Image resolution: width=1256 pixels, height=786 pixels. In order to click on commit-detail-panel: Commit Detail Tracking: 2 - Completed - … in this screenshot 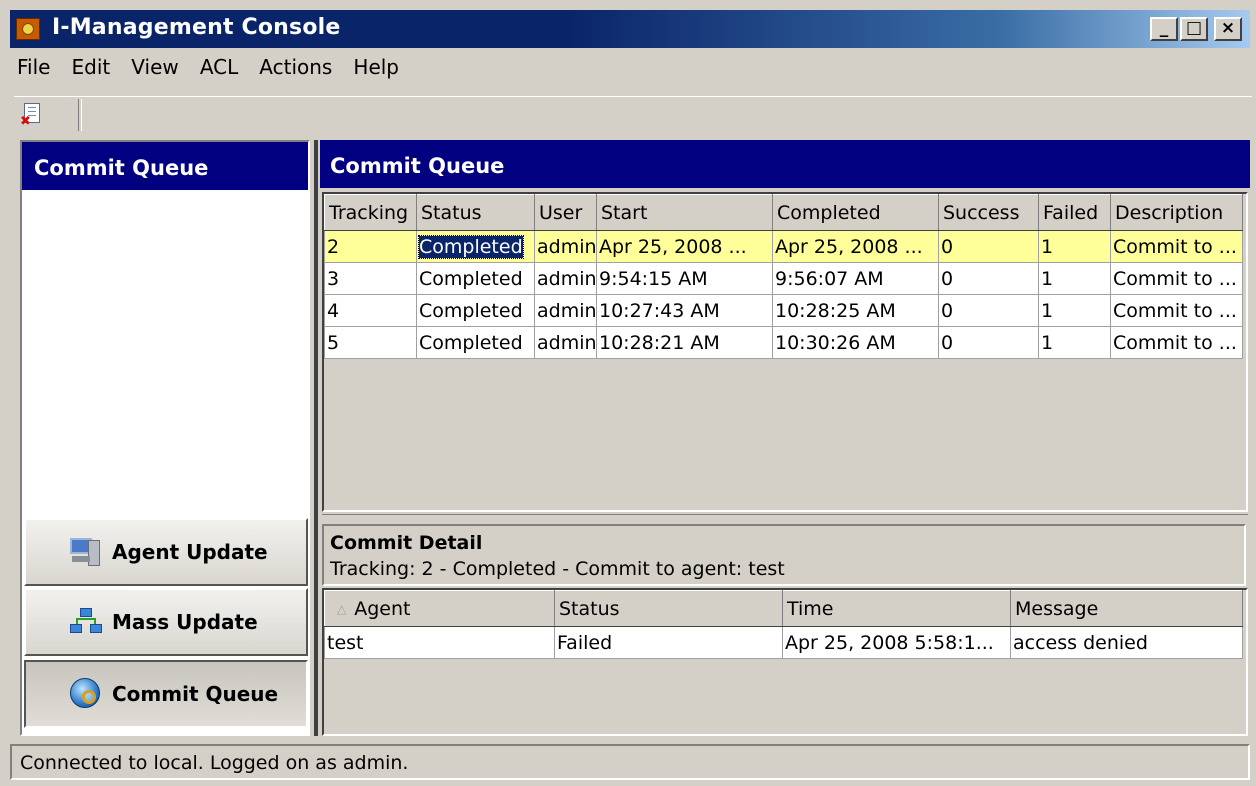, I will do `click(784, 555)`.